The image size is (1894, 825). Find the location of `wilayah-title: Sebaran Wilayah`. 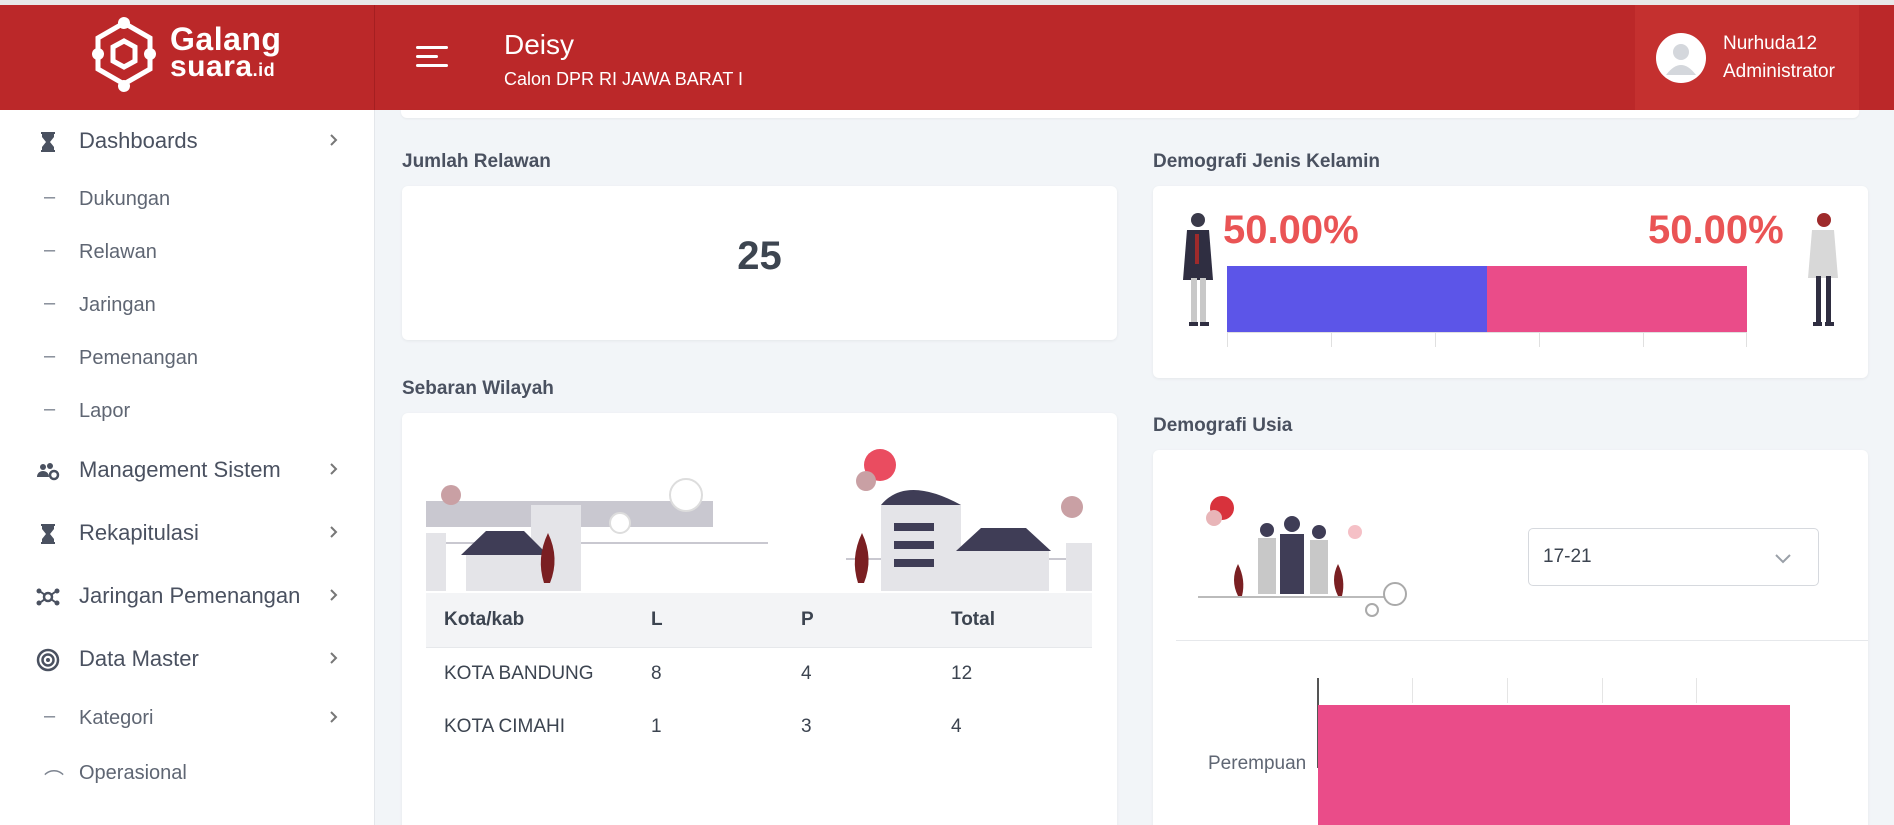

wilayah-title: Sebaran Wilayah is located at coordinates (478, 388).